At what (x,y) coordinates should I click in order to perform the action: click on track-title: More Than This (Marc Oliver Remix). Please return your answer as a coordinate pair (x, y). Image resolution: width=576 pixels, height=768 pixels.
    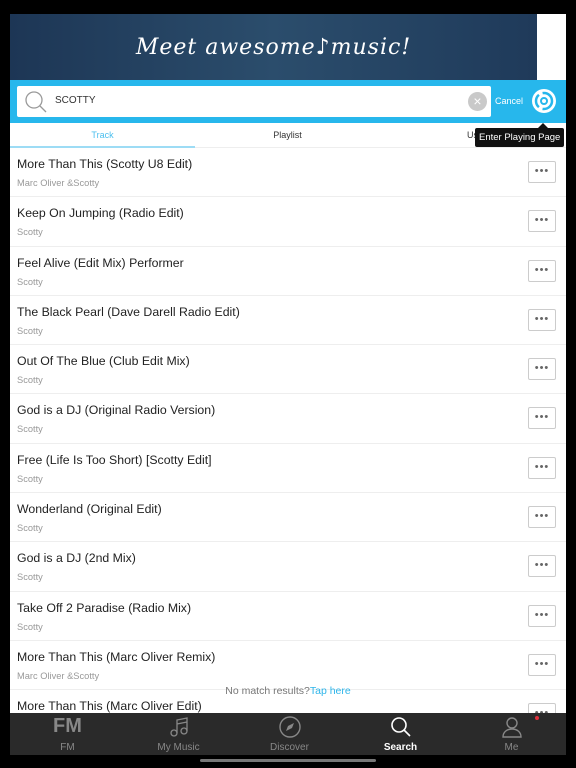
    Looking at the image, I should click on (116, 656).